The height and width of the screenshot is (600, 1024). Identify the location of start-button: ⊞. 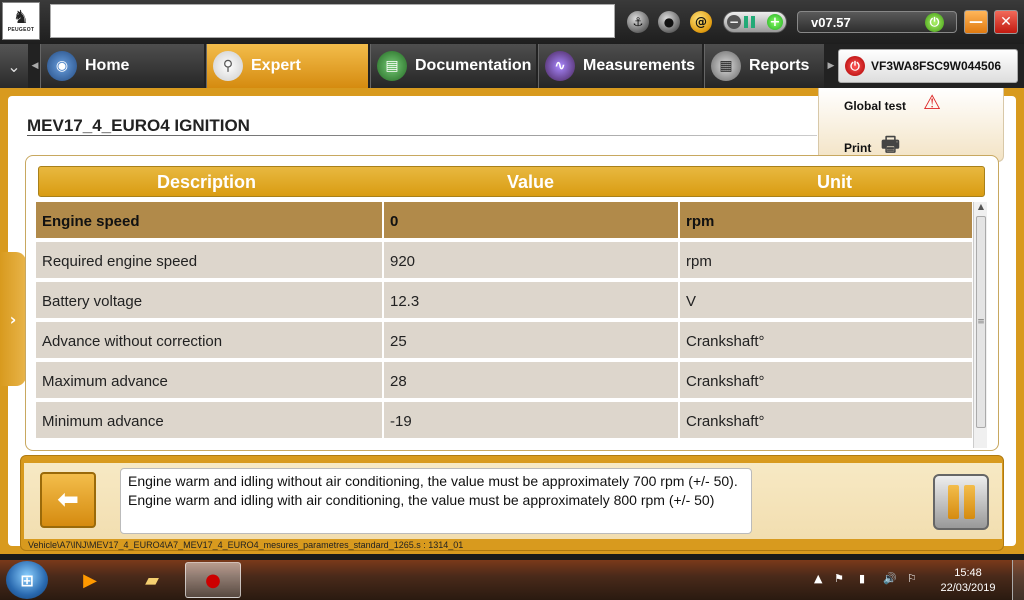
(27, 580).